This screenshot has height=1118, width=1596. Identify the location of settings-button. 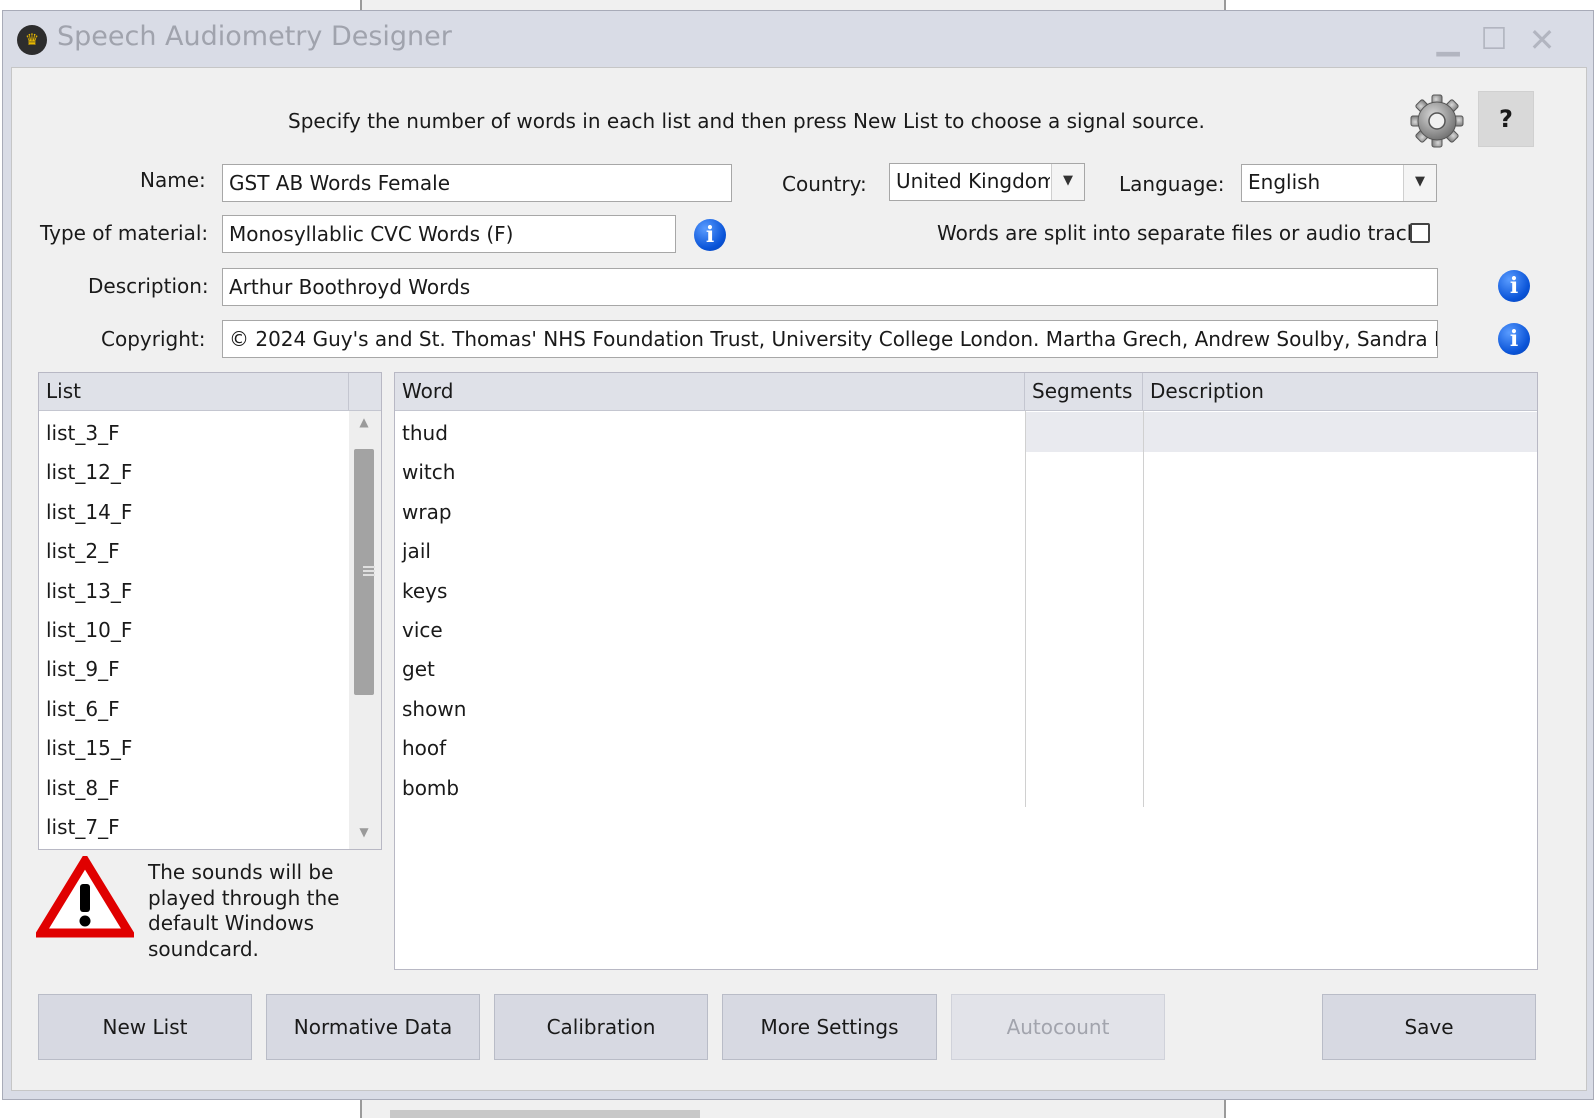
(1437, 121).